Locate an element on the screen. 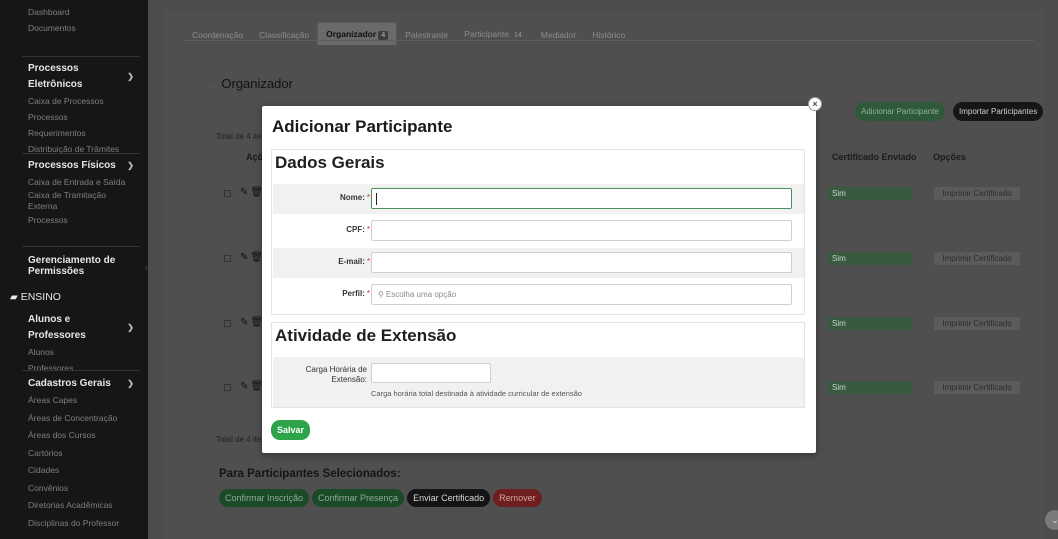 This screenshot has width=1058, height=539. sidebar-item-caixa-tramitacao-externa: Externa is located at coordinates (74, 206).